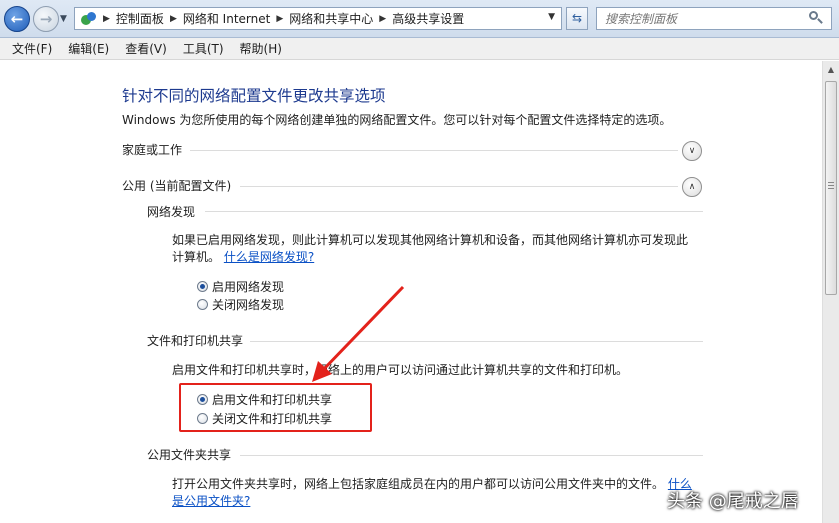 Image resolution: width=839 pixels, height=523 pixels. Describe the element at coordinates (202, 304) in the screenshot. I see `radio-button` at that location.